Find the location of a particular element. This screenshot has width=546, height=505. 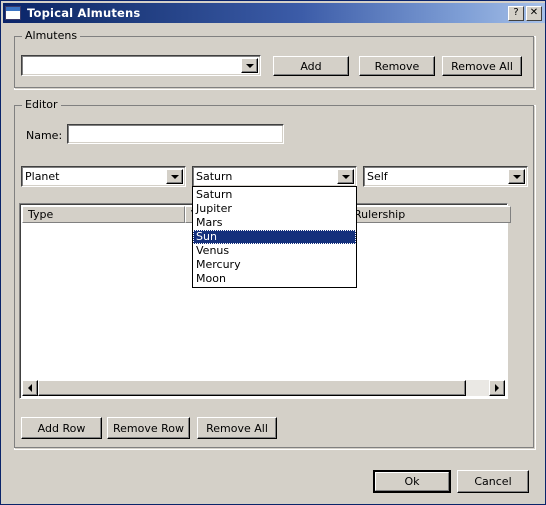

planet-dropdown-list: Saturn Jupiter Mars Sun Venus Mercury Moon is located at coordinates (274, 237).